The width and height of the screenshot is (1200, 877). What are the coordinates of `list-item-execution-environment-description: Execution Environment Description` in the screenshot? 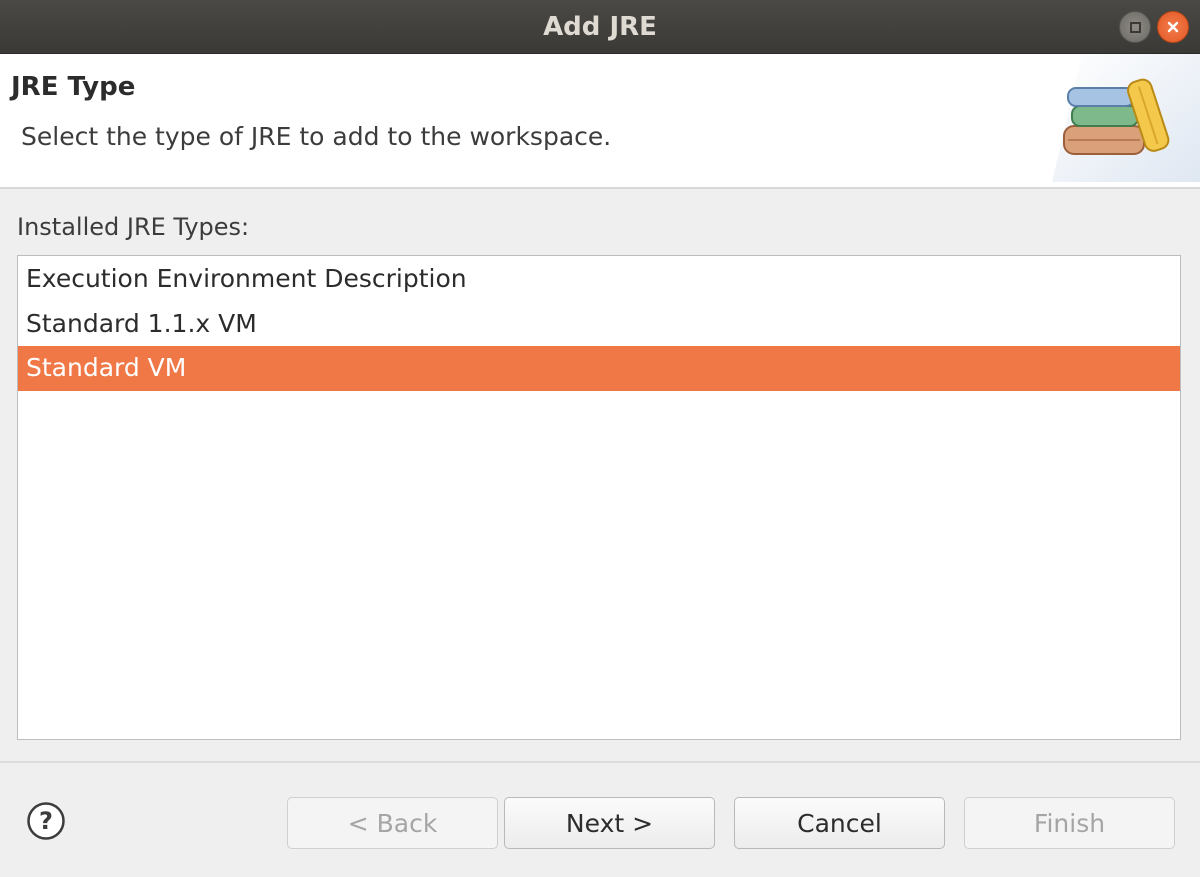 It's located at (599, 279).